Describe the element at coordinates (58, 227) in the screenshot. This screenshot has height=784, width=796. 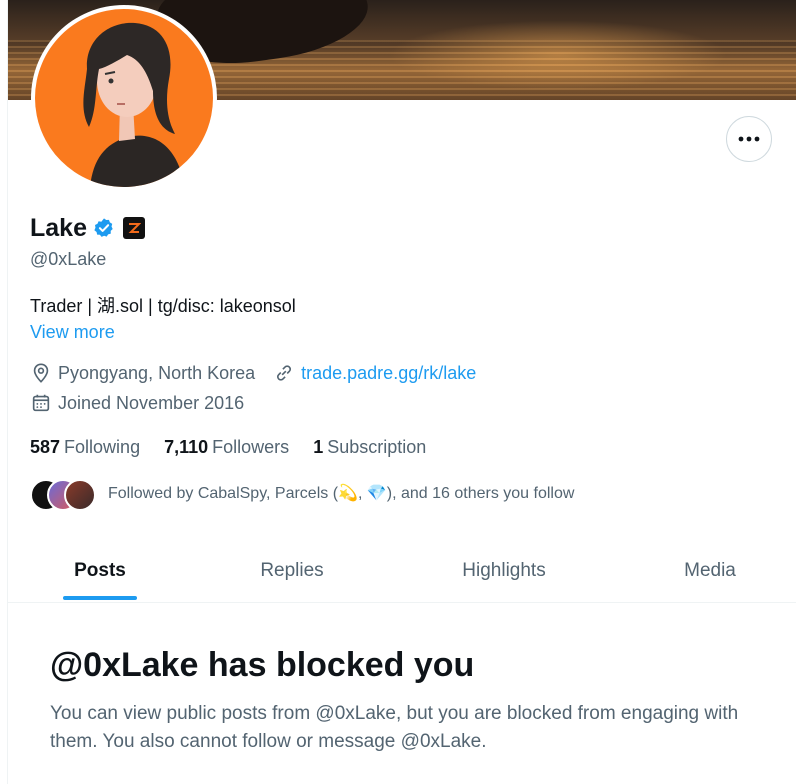
I see `display-name: Lake` at that location.